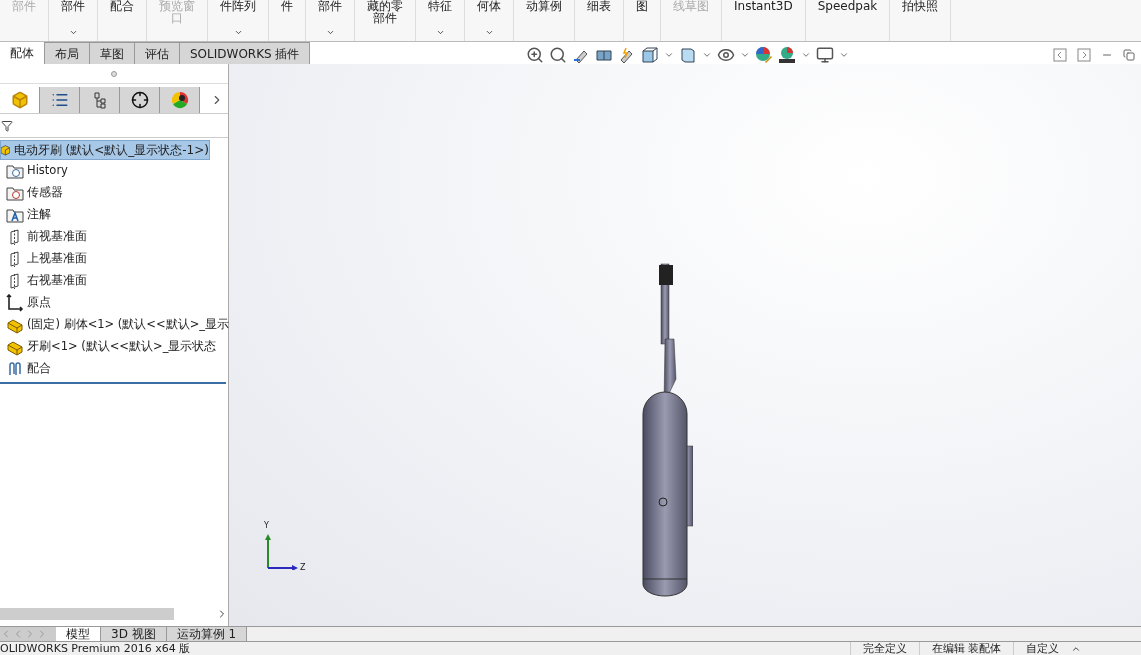 This screenshot has width=1141, height=655. What do you see at coordinates (1084, 55) in the screenshot?
I see `panel-right-icon` at bounding box center [1084, 55].